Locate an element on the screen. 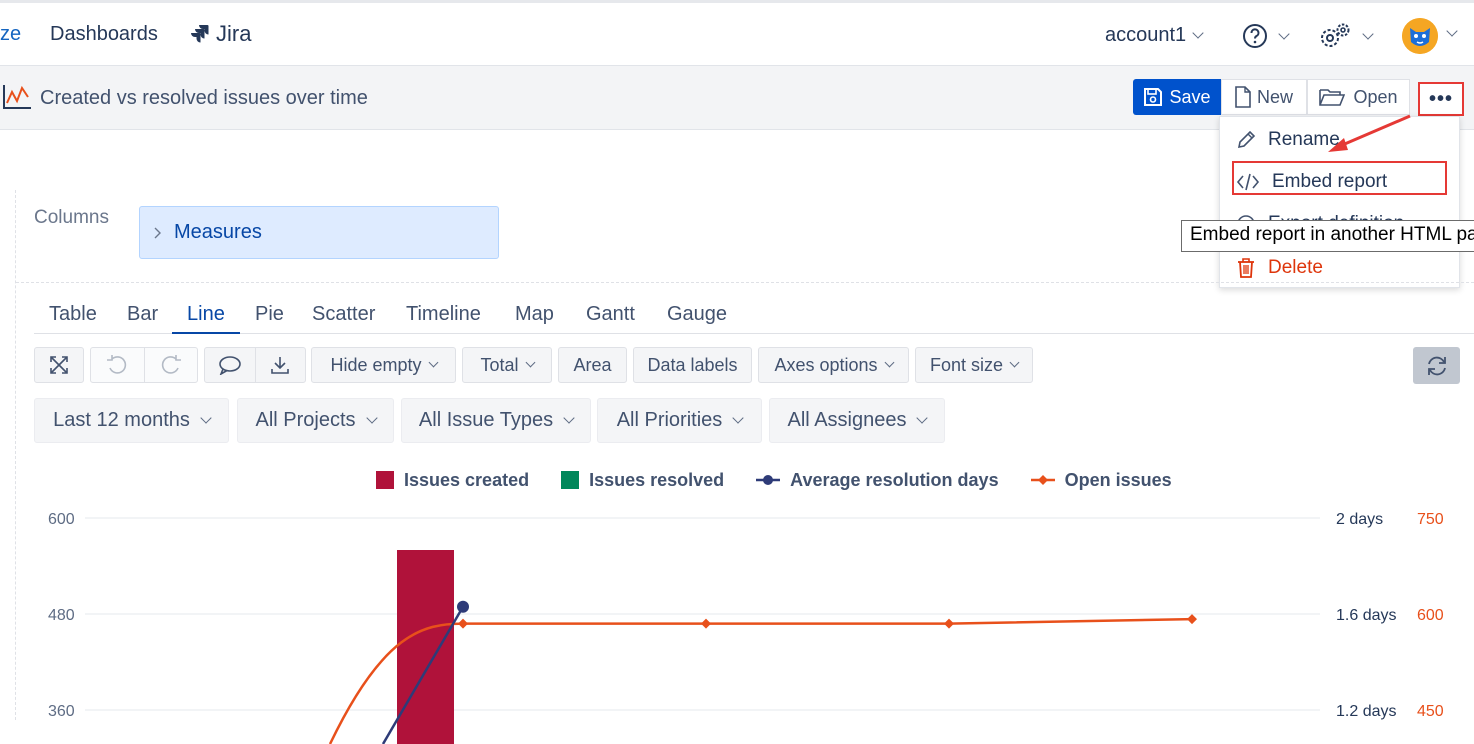 This screenshot has height=744, width=1474. left-axis-tick: 480 is located at coordinates (61, 615).